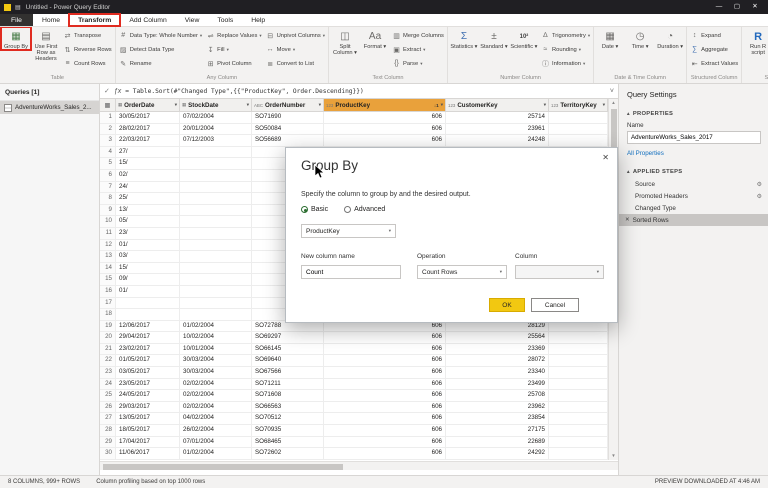 The width and height of the screenshot is (768, 488). What do you see at coordinates (108, 105) in the screenshot?
I see `select-all-corner: ▦` at bounding box center [108, 105].